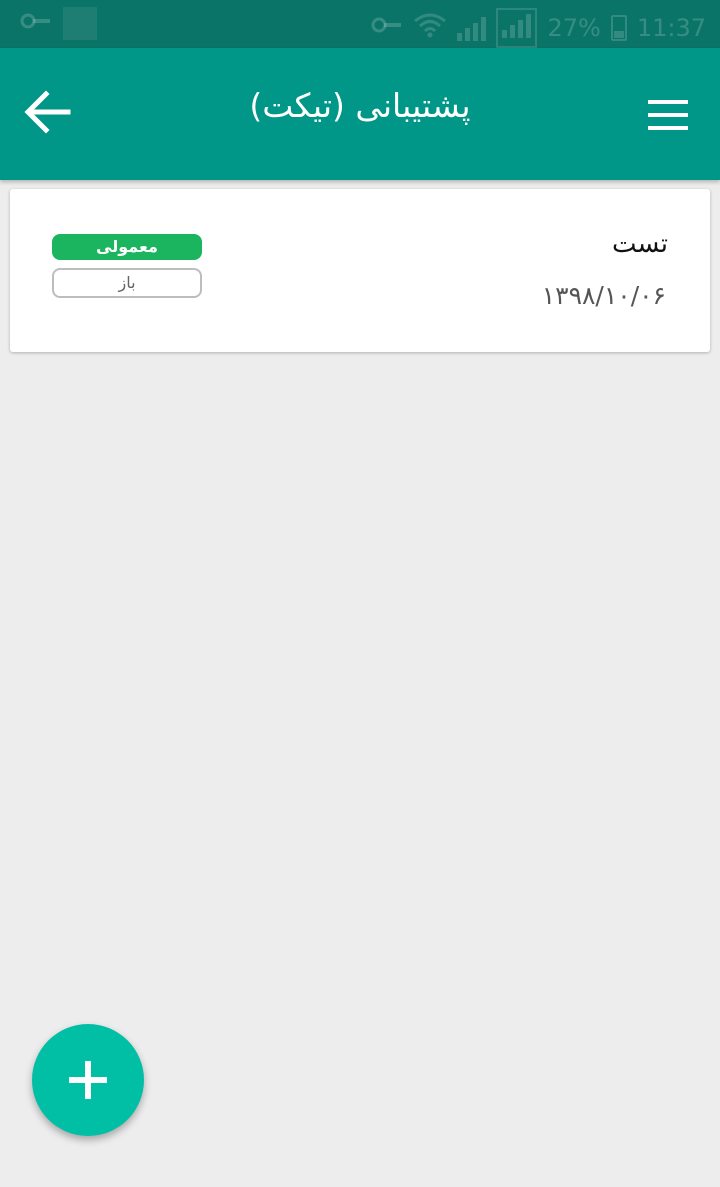 The width and height of the screenshot is (720, 1187). I want to click on hamburger-menu-icon, so click(668, 115).